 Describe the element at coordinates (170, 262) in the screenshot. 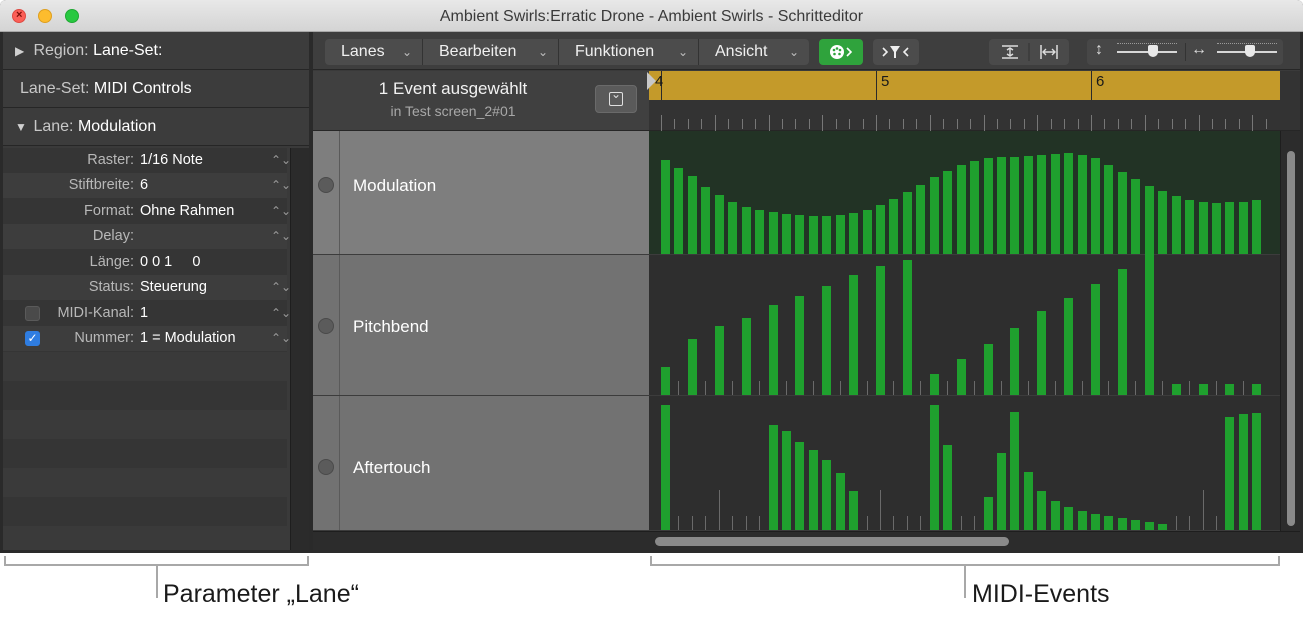

I see `param-value: 0 0 1 0` at that location.